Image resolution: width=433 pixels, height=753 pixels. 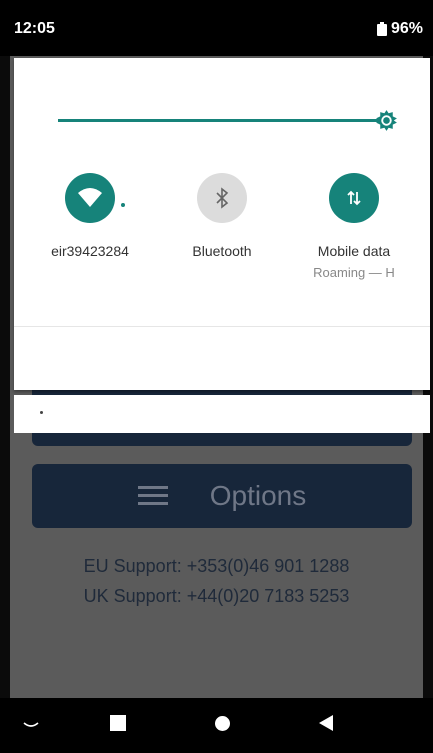 I want to click on notification-dot, so click(x=41, y=412).